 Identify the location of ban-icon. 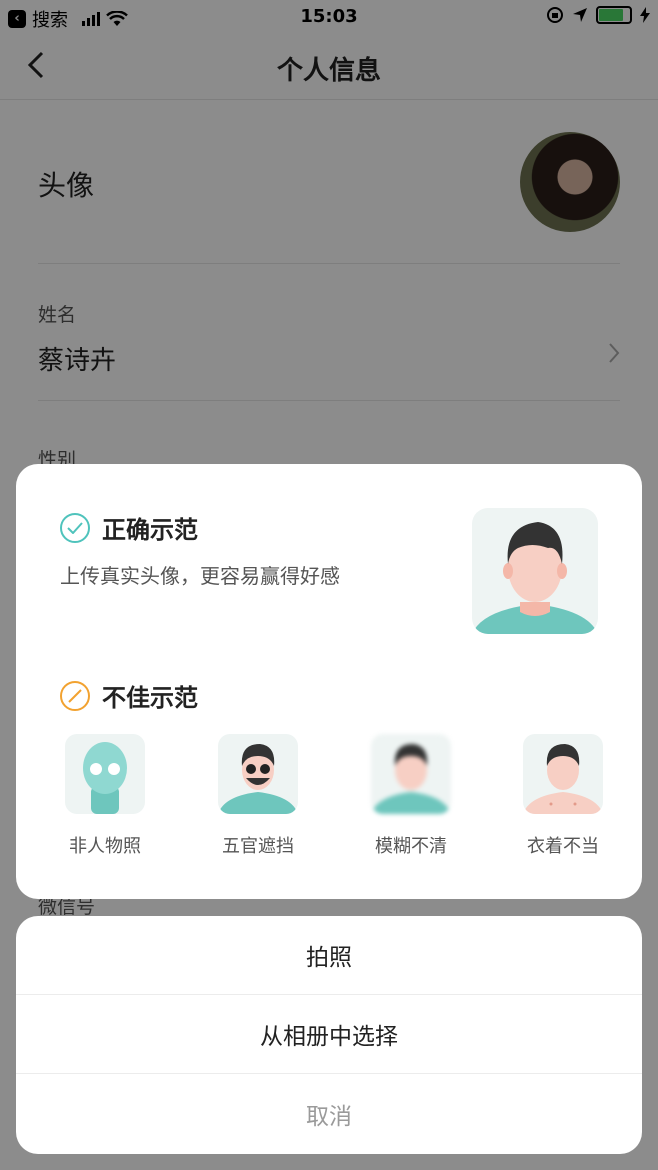
(75, 695).